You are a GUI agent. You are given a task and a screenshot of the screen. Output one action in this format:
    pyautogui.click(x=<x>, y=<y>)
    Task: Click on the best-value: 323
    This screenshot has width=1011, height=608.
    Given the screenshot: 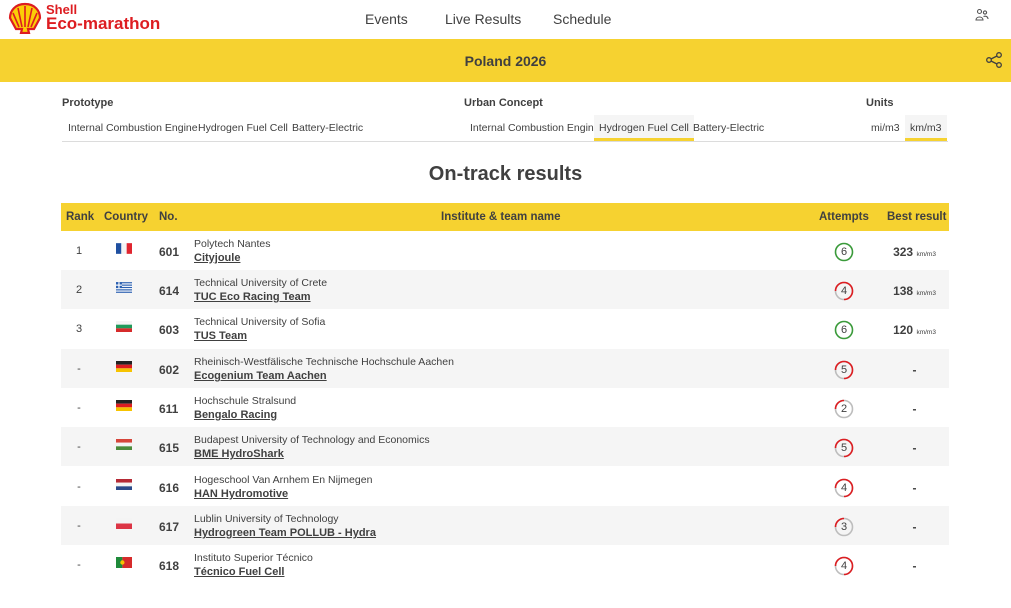 What is the action you would take?
    pyautogui.click(x=903, y=252)
    